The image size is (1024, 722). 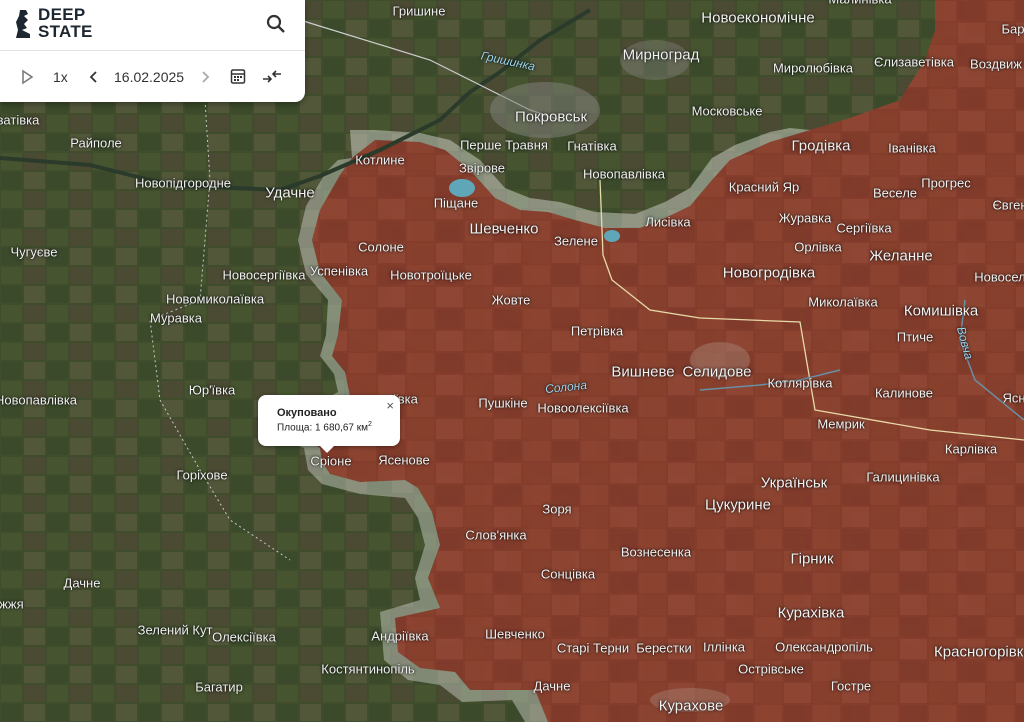 What do you see at coordinates (65, 31) in the screenshot?
I see `logo-line2: STATE` at bounding box center [65, 31].